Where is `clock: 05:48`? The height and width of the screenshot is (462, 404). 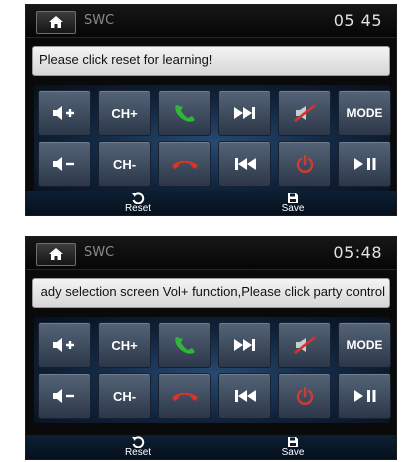
clock: 05:48 is located at coordinates (357, 252).